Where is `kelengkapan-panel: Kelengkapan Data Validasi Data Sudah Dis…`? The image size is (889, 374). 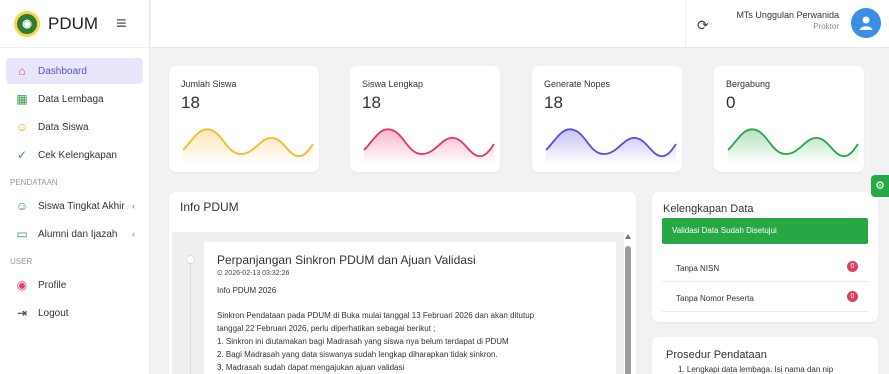
kelengkapan-panel: Kelengkapan Data Validasi Data Sudah Dis… is located at coordinates (765, 257).